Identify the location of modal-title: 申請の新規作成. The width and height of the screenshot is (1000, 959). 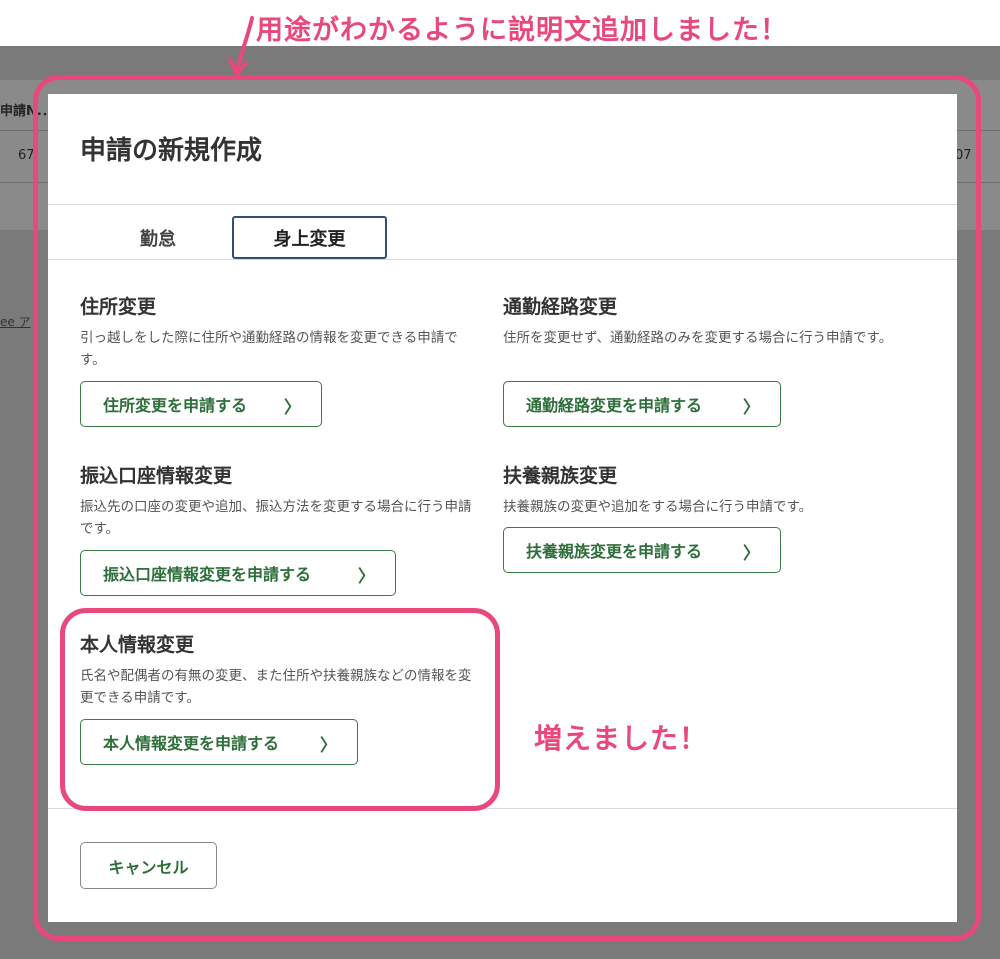
(171, 151).